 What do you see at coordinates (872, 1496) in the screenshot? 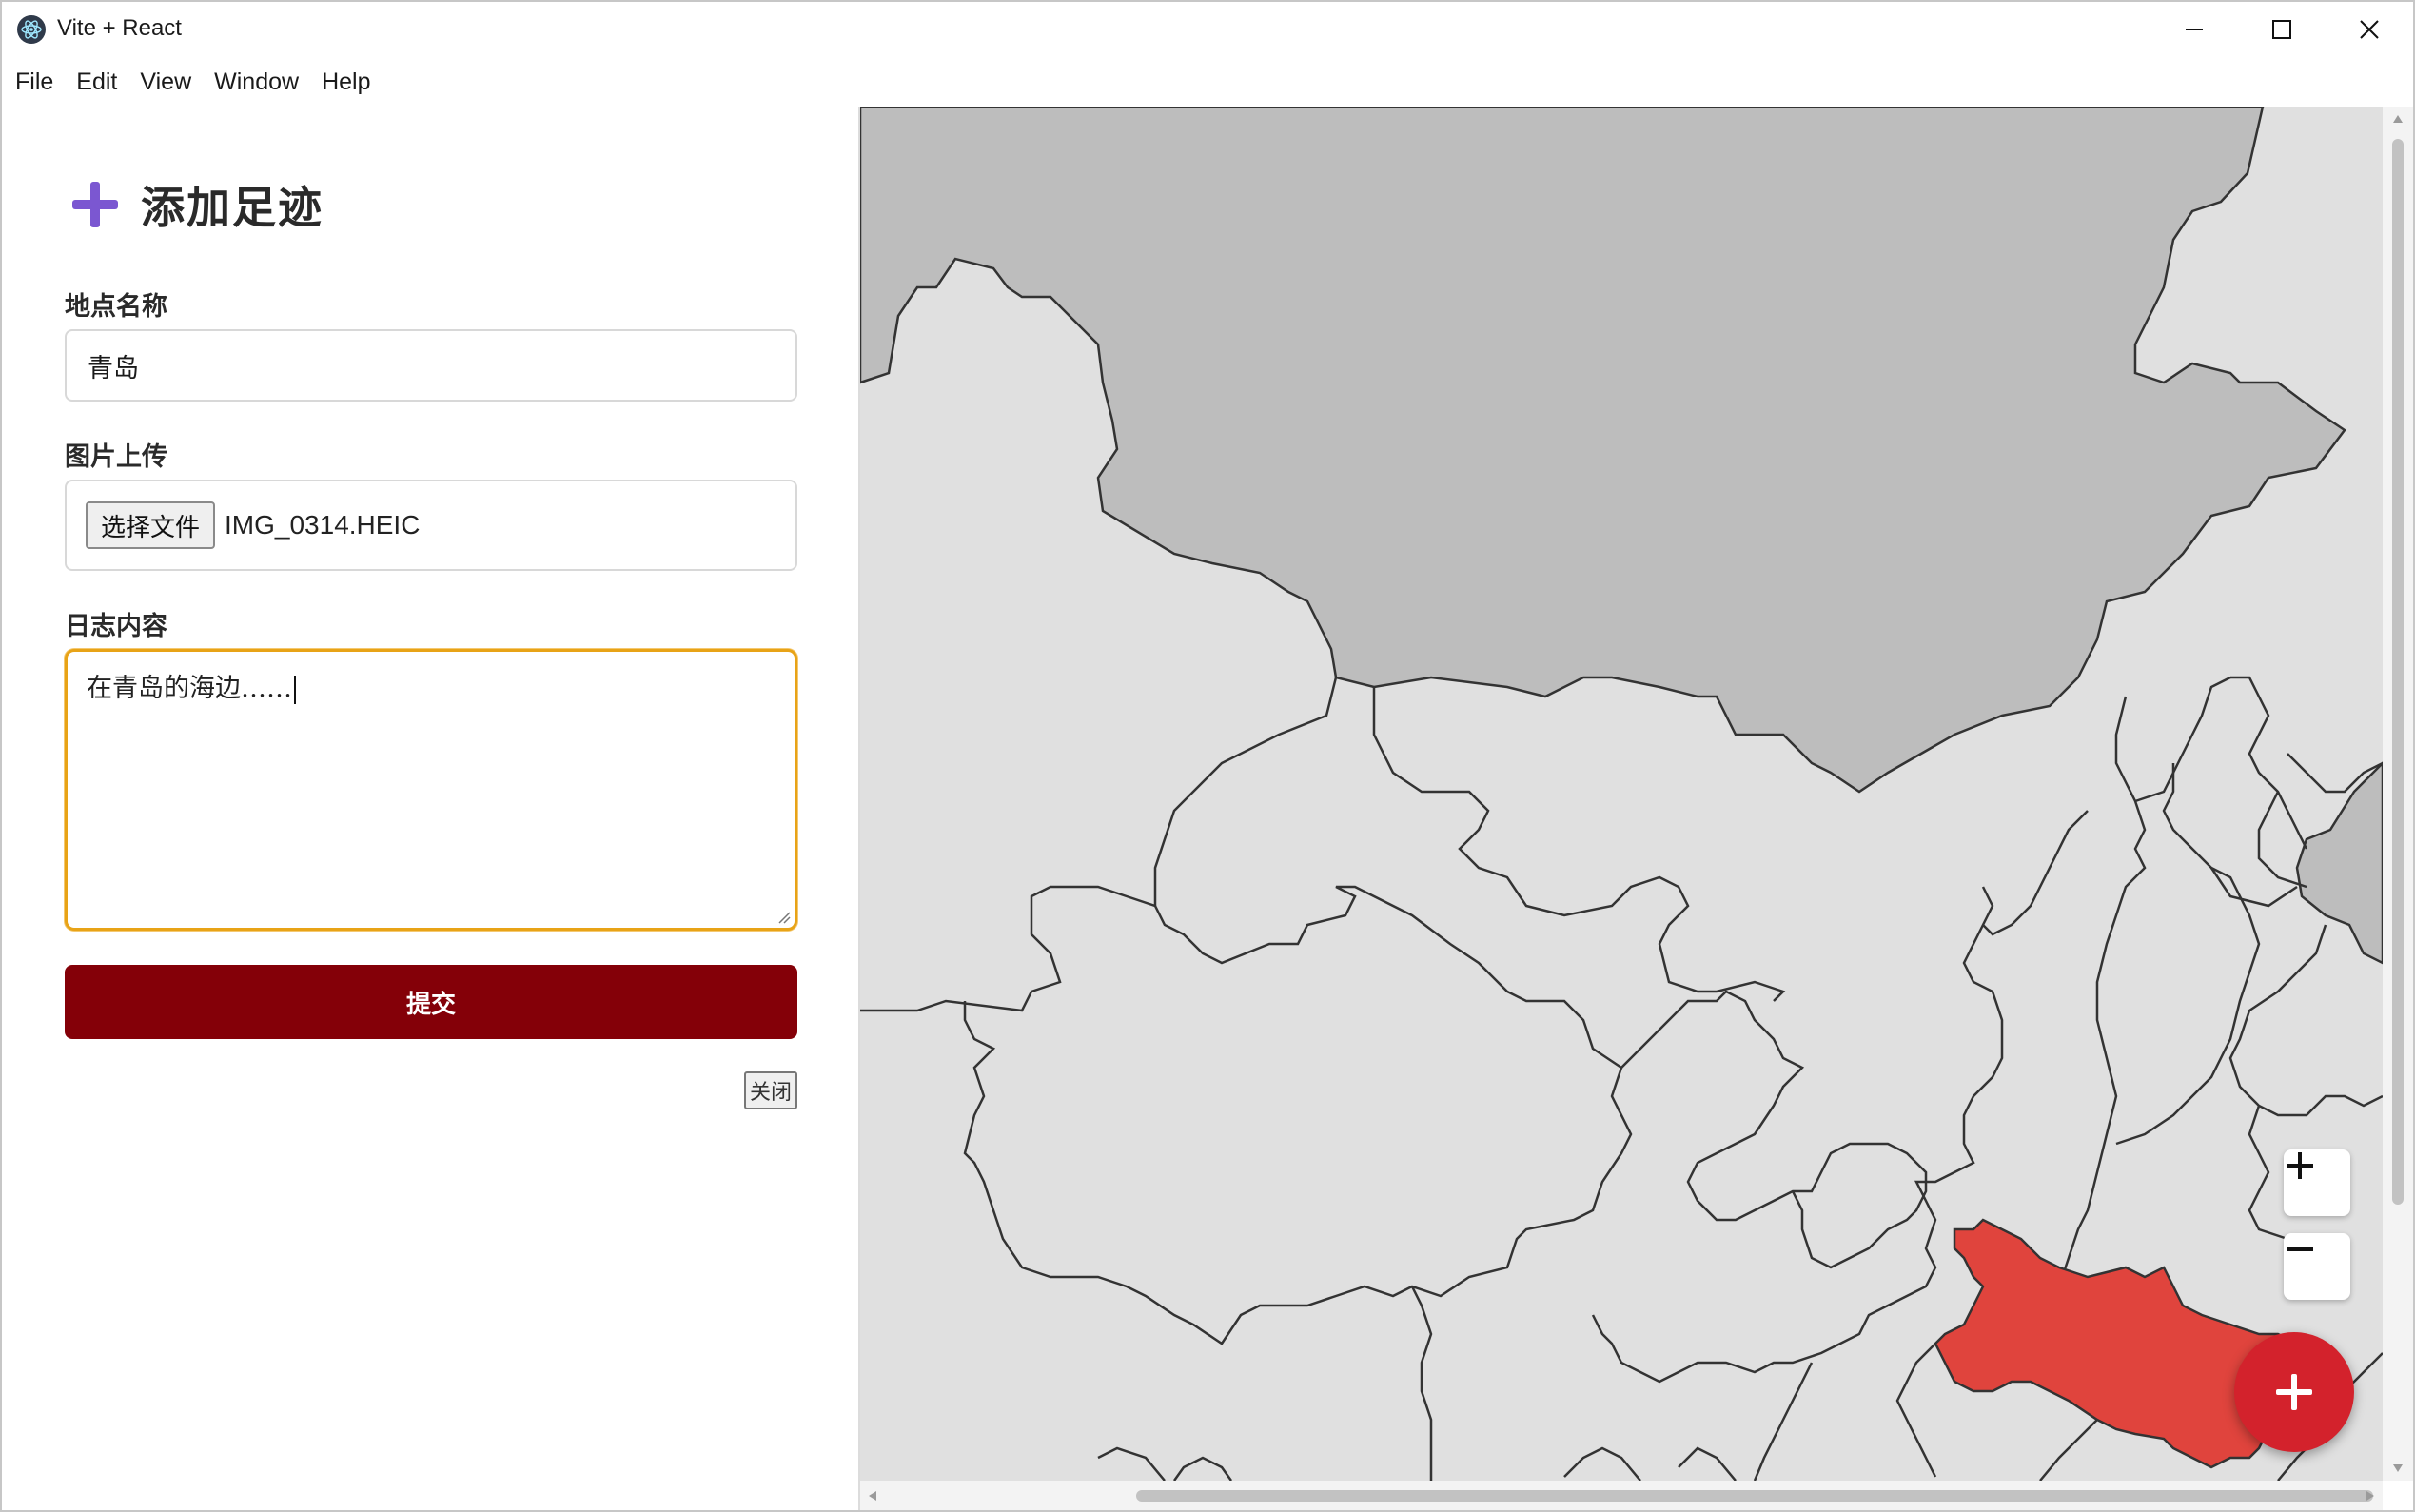
I see `scroll-left-icon` at bounding box center [872, 1496].